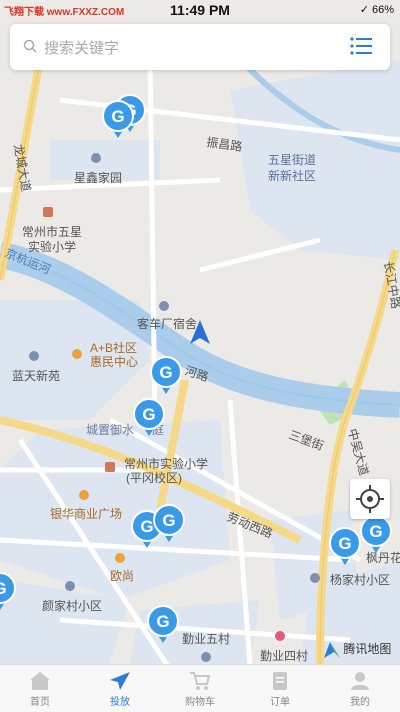 The height and width of the screenshot is (712, 400). Describe the element at coordinates (113, 347) in the screenshot. I see `label-ab-community-1: A+B社区` at that location.